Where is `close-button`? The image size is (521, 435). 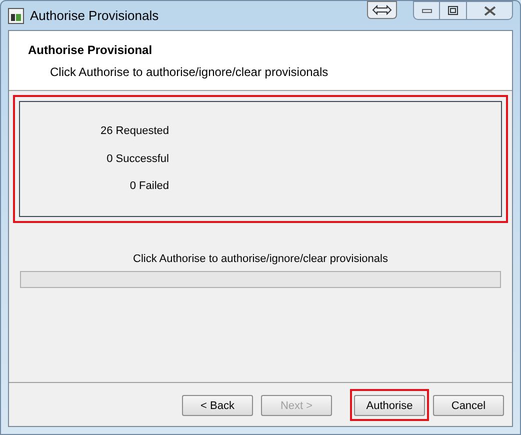 close-button is located at coordinates (490, 10).